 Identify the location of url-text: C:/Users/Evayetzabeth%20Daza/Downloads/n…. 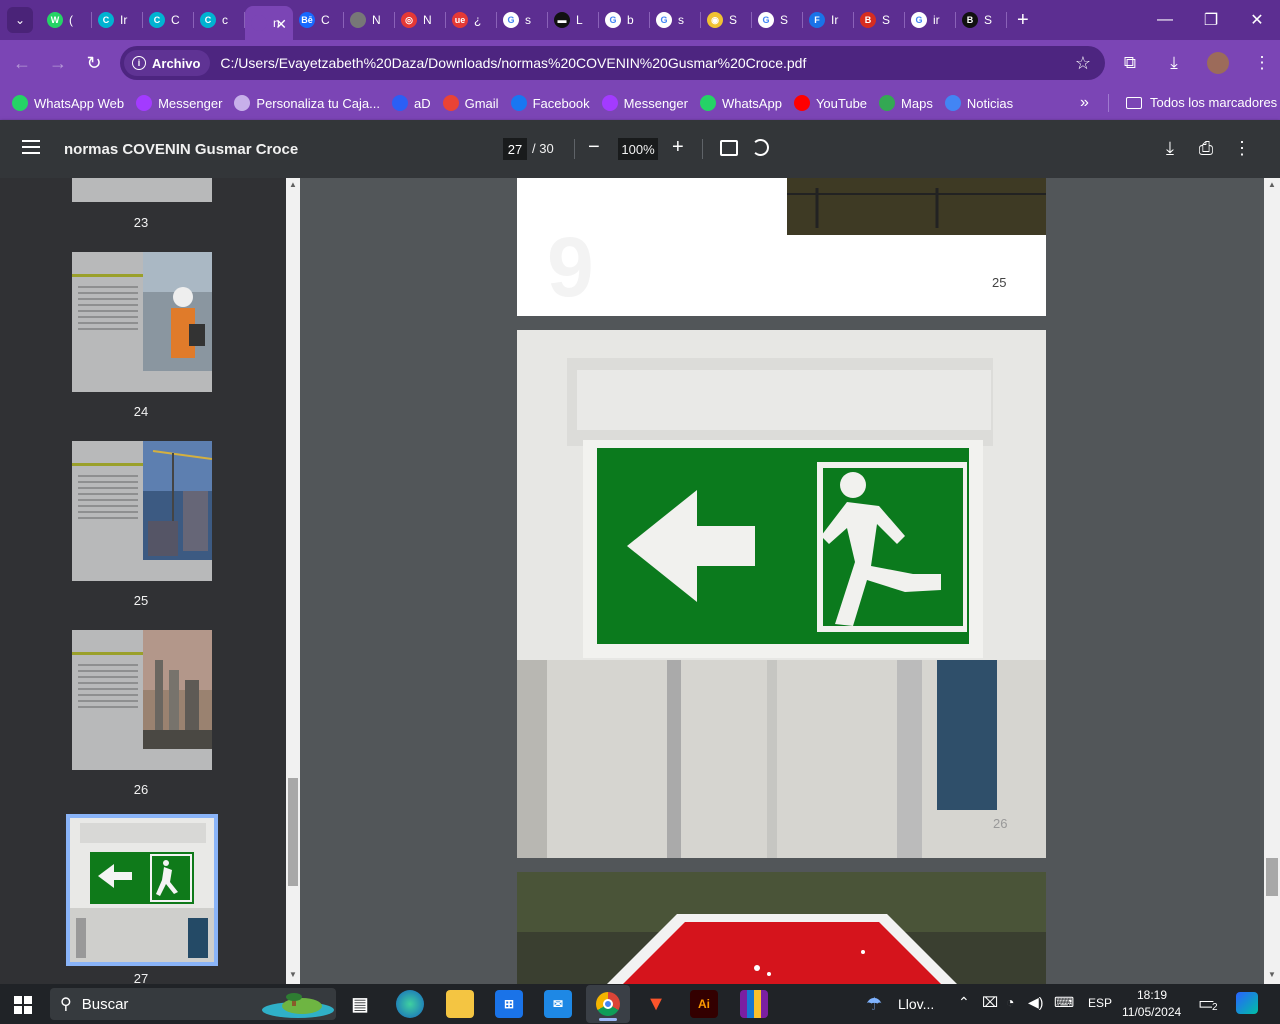
(513, 63).